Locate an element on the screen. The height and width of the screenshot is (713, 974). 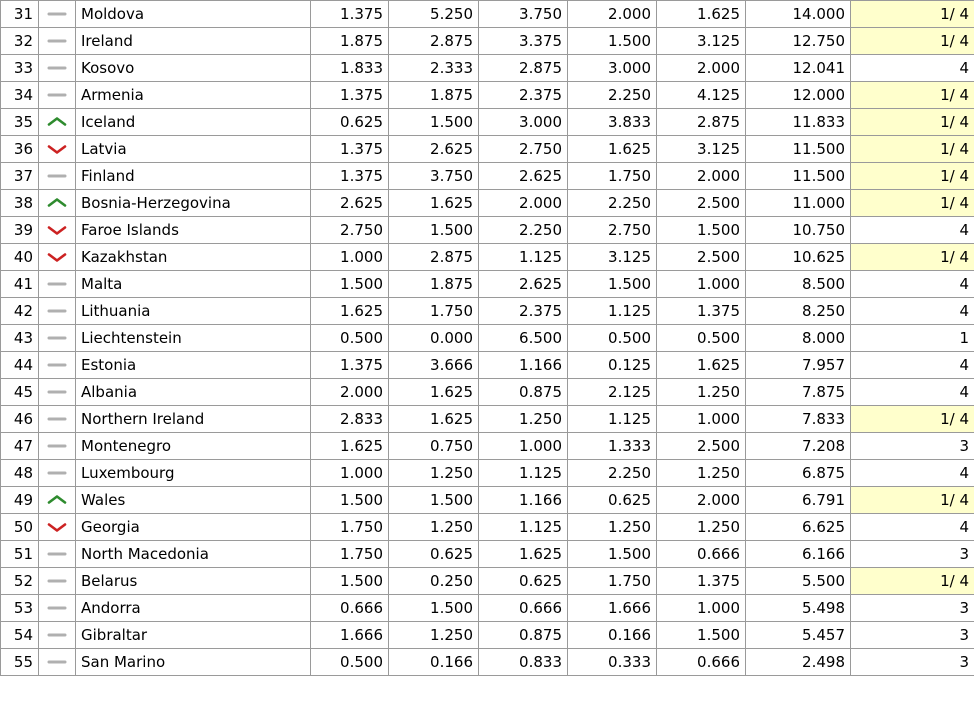
table-row: 45 Albania 2.000 1.625 0.875 2.125 1.250 7.875 4 is located at coordinates (487, 392).